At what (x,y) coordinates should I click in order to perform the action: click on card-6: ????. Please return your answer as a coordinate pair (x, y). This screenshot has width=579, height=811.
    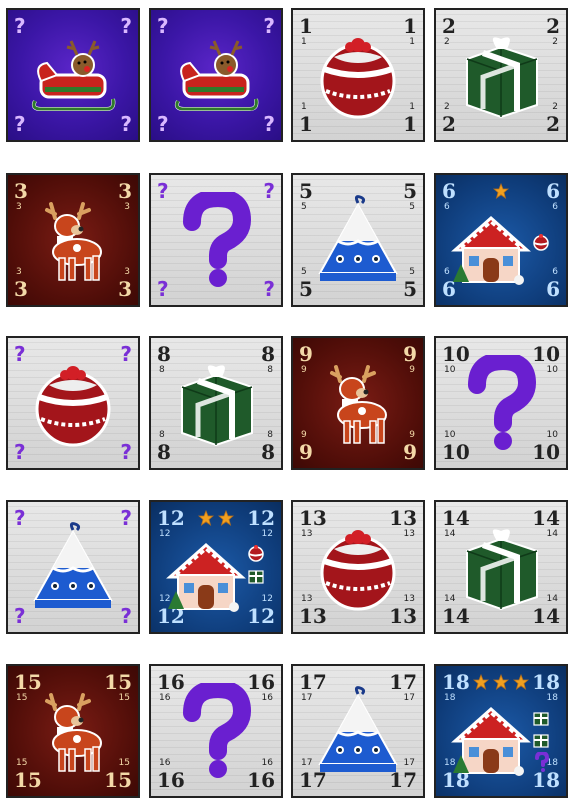
    Looking at the image, I should click on (216, 240).